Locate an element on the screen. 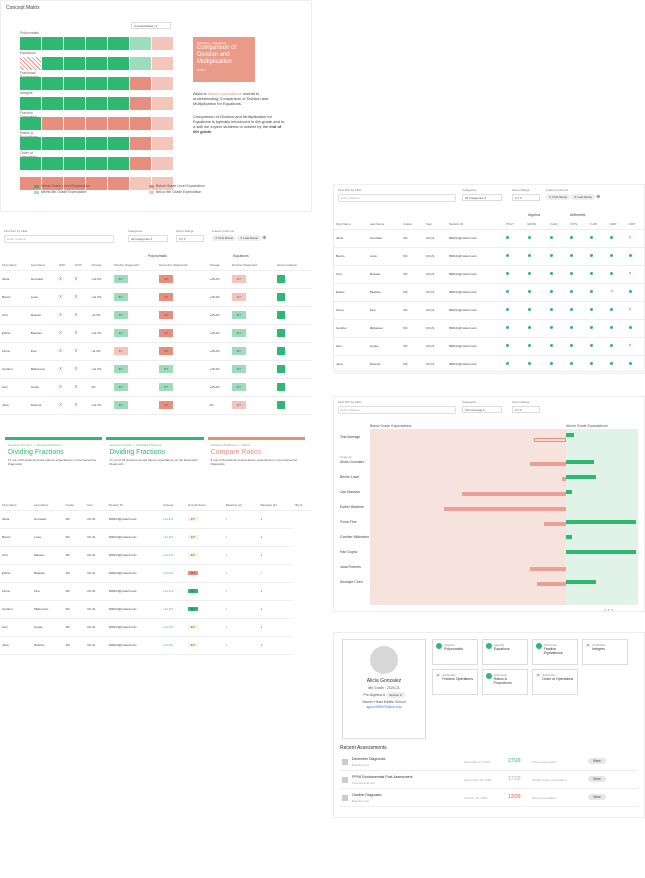 The height and width of the screenshot is (878, 645). table-row: Carl Massan x x -11.3% 6/7 4/7 +15.2% 6/7 is located at coordinates (156, 315).